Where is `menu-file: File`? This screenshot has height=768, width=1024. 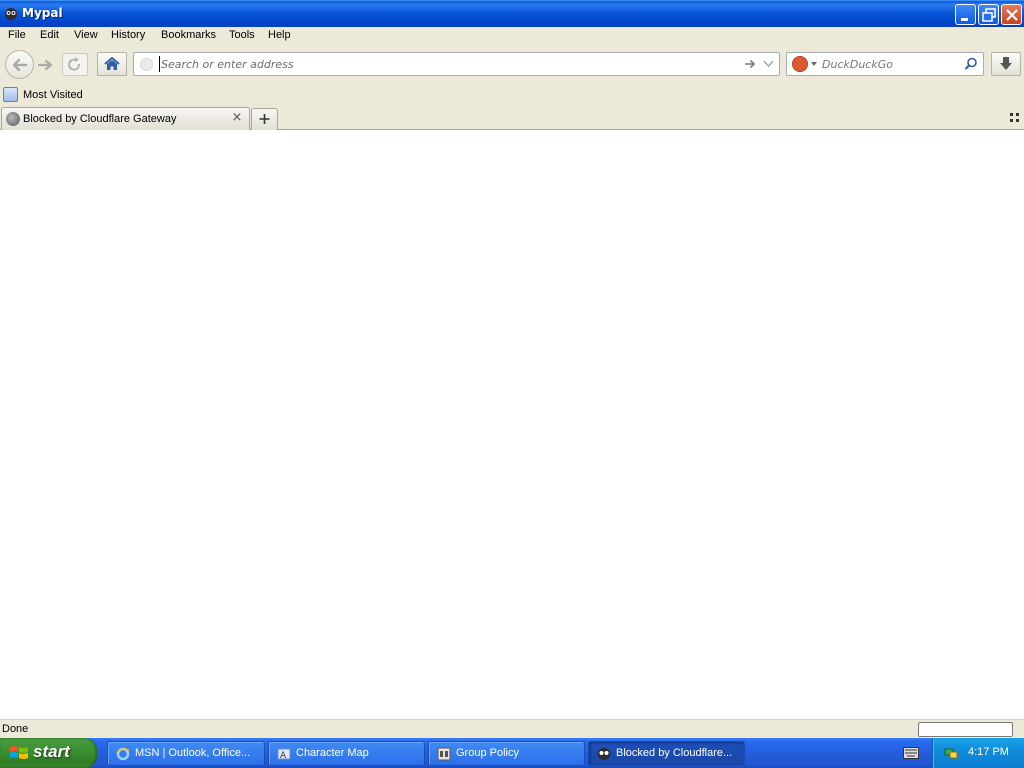
menu-file: File is located at coordinates (17, 35).